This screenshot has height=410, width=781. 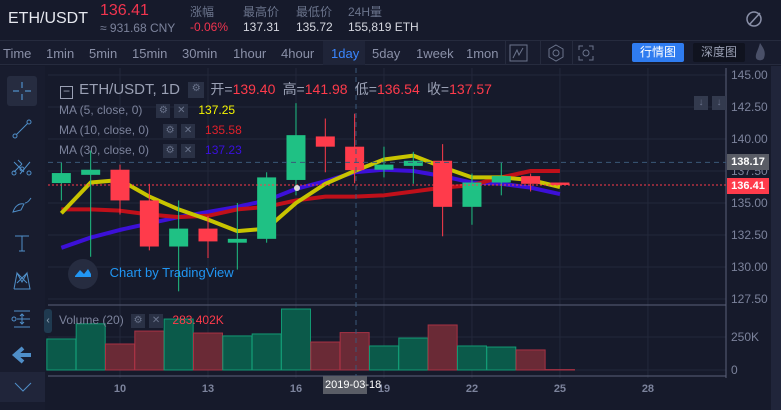 I want to click on volume-tick-label: 250K, so click(x=745, y=337).